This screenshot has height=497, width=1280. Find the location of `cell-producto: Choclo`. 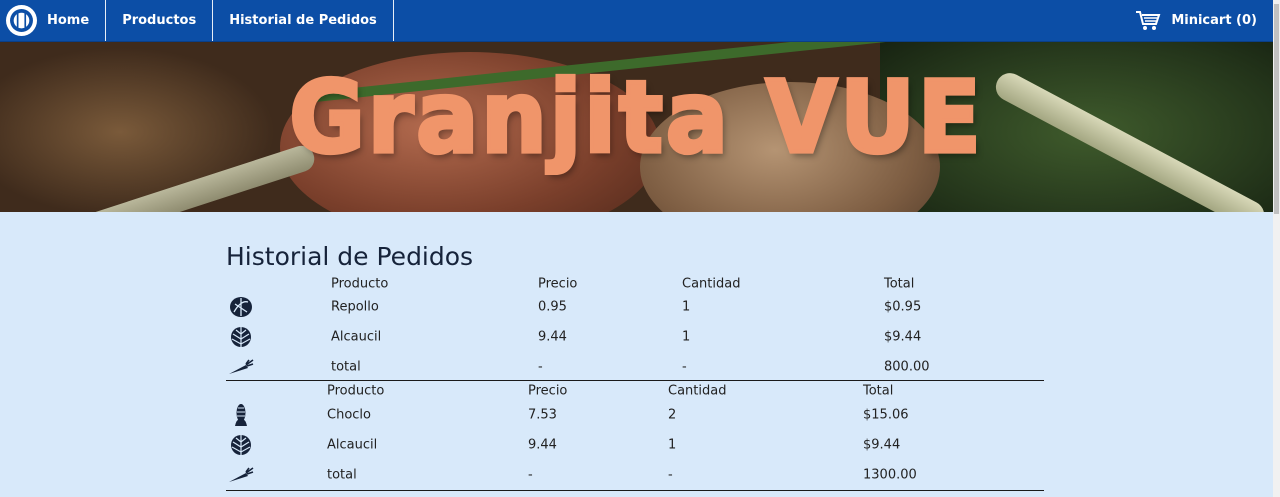

cell-producto: Choclo is located at coordinates (349, 415).